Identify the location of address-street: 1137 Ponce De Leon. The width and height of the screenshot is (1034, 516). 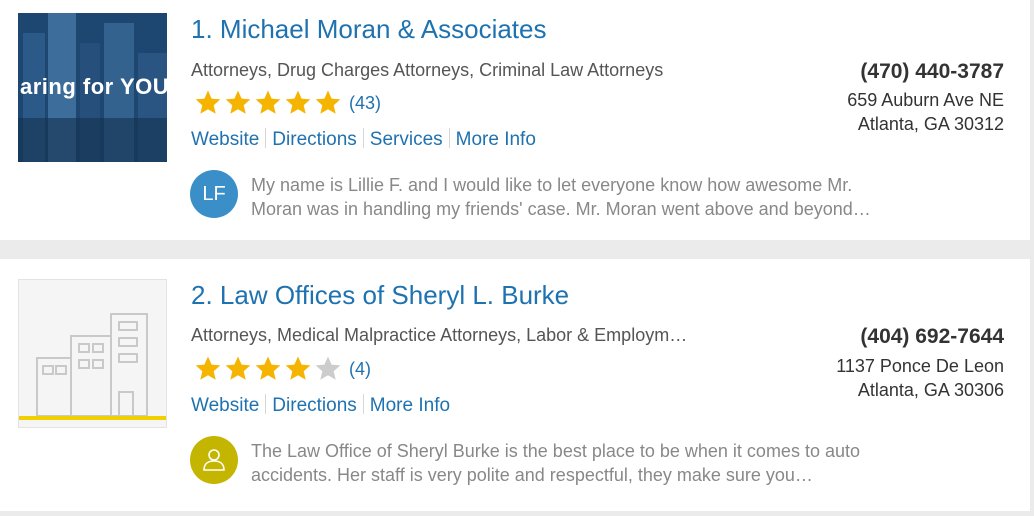
(920, 366).